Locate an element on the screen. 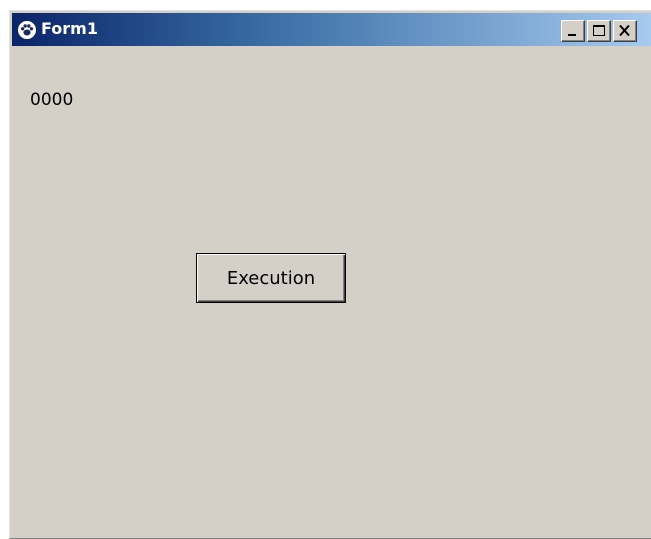 This screenshot has width=651, height=539. maximize-icon is located at coordinates (599, 30).